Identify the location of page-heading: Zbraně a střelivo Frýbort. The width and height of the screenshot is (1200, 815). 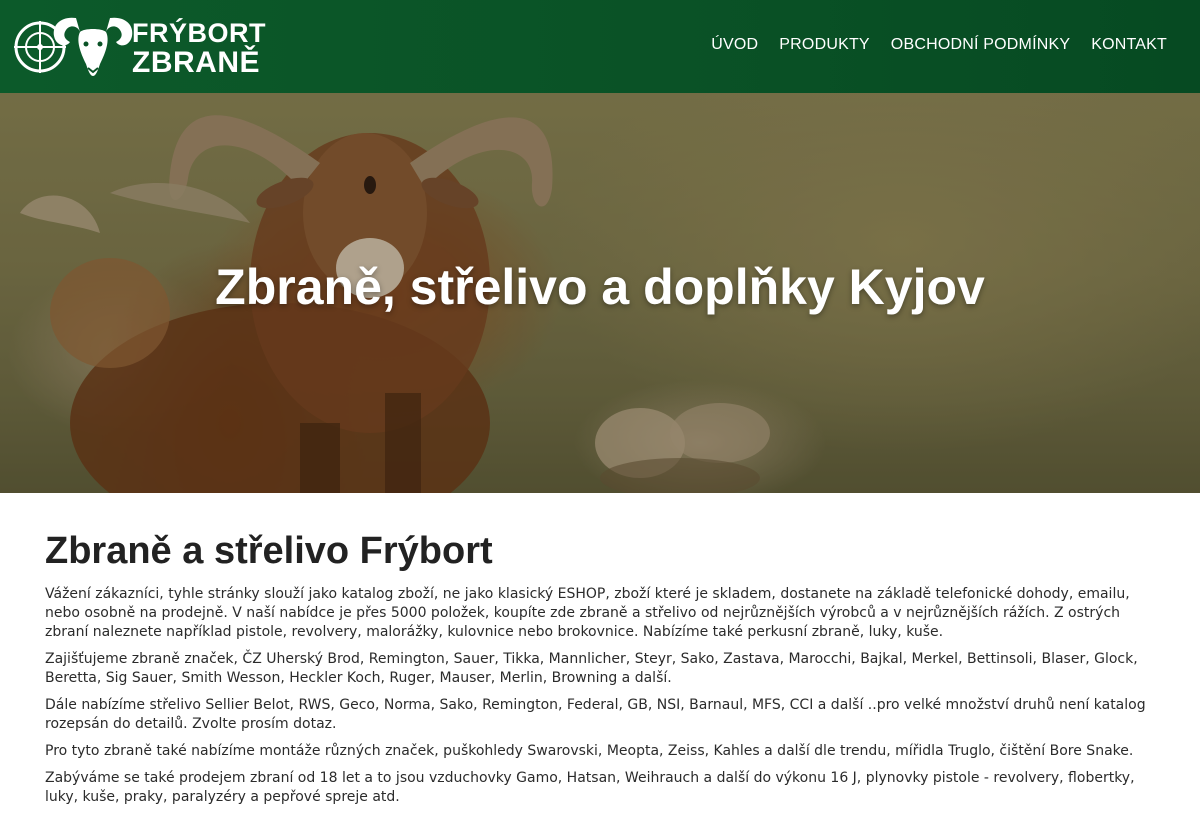
(269, 551).